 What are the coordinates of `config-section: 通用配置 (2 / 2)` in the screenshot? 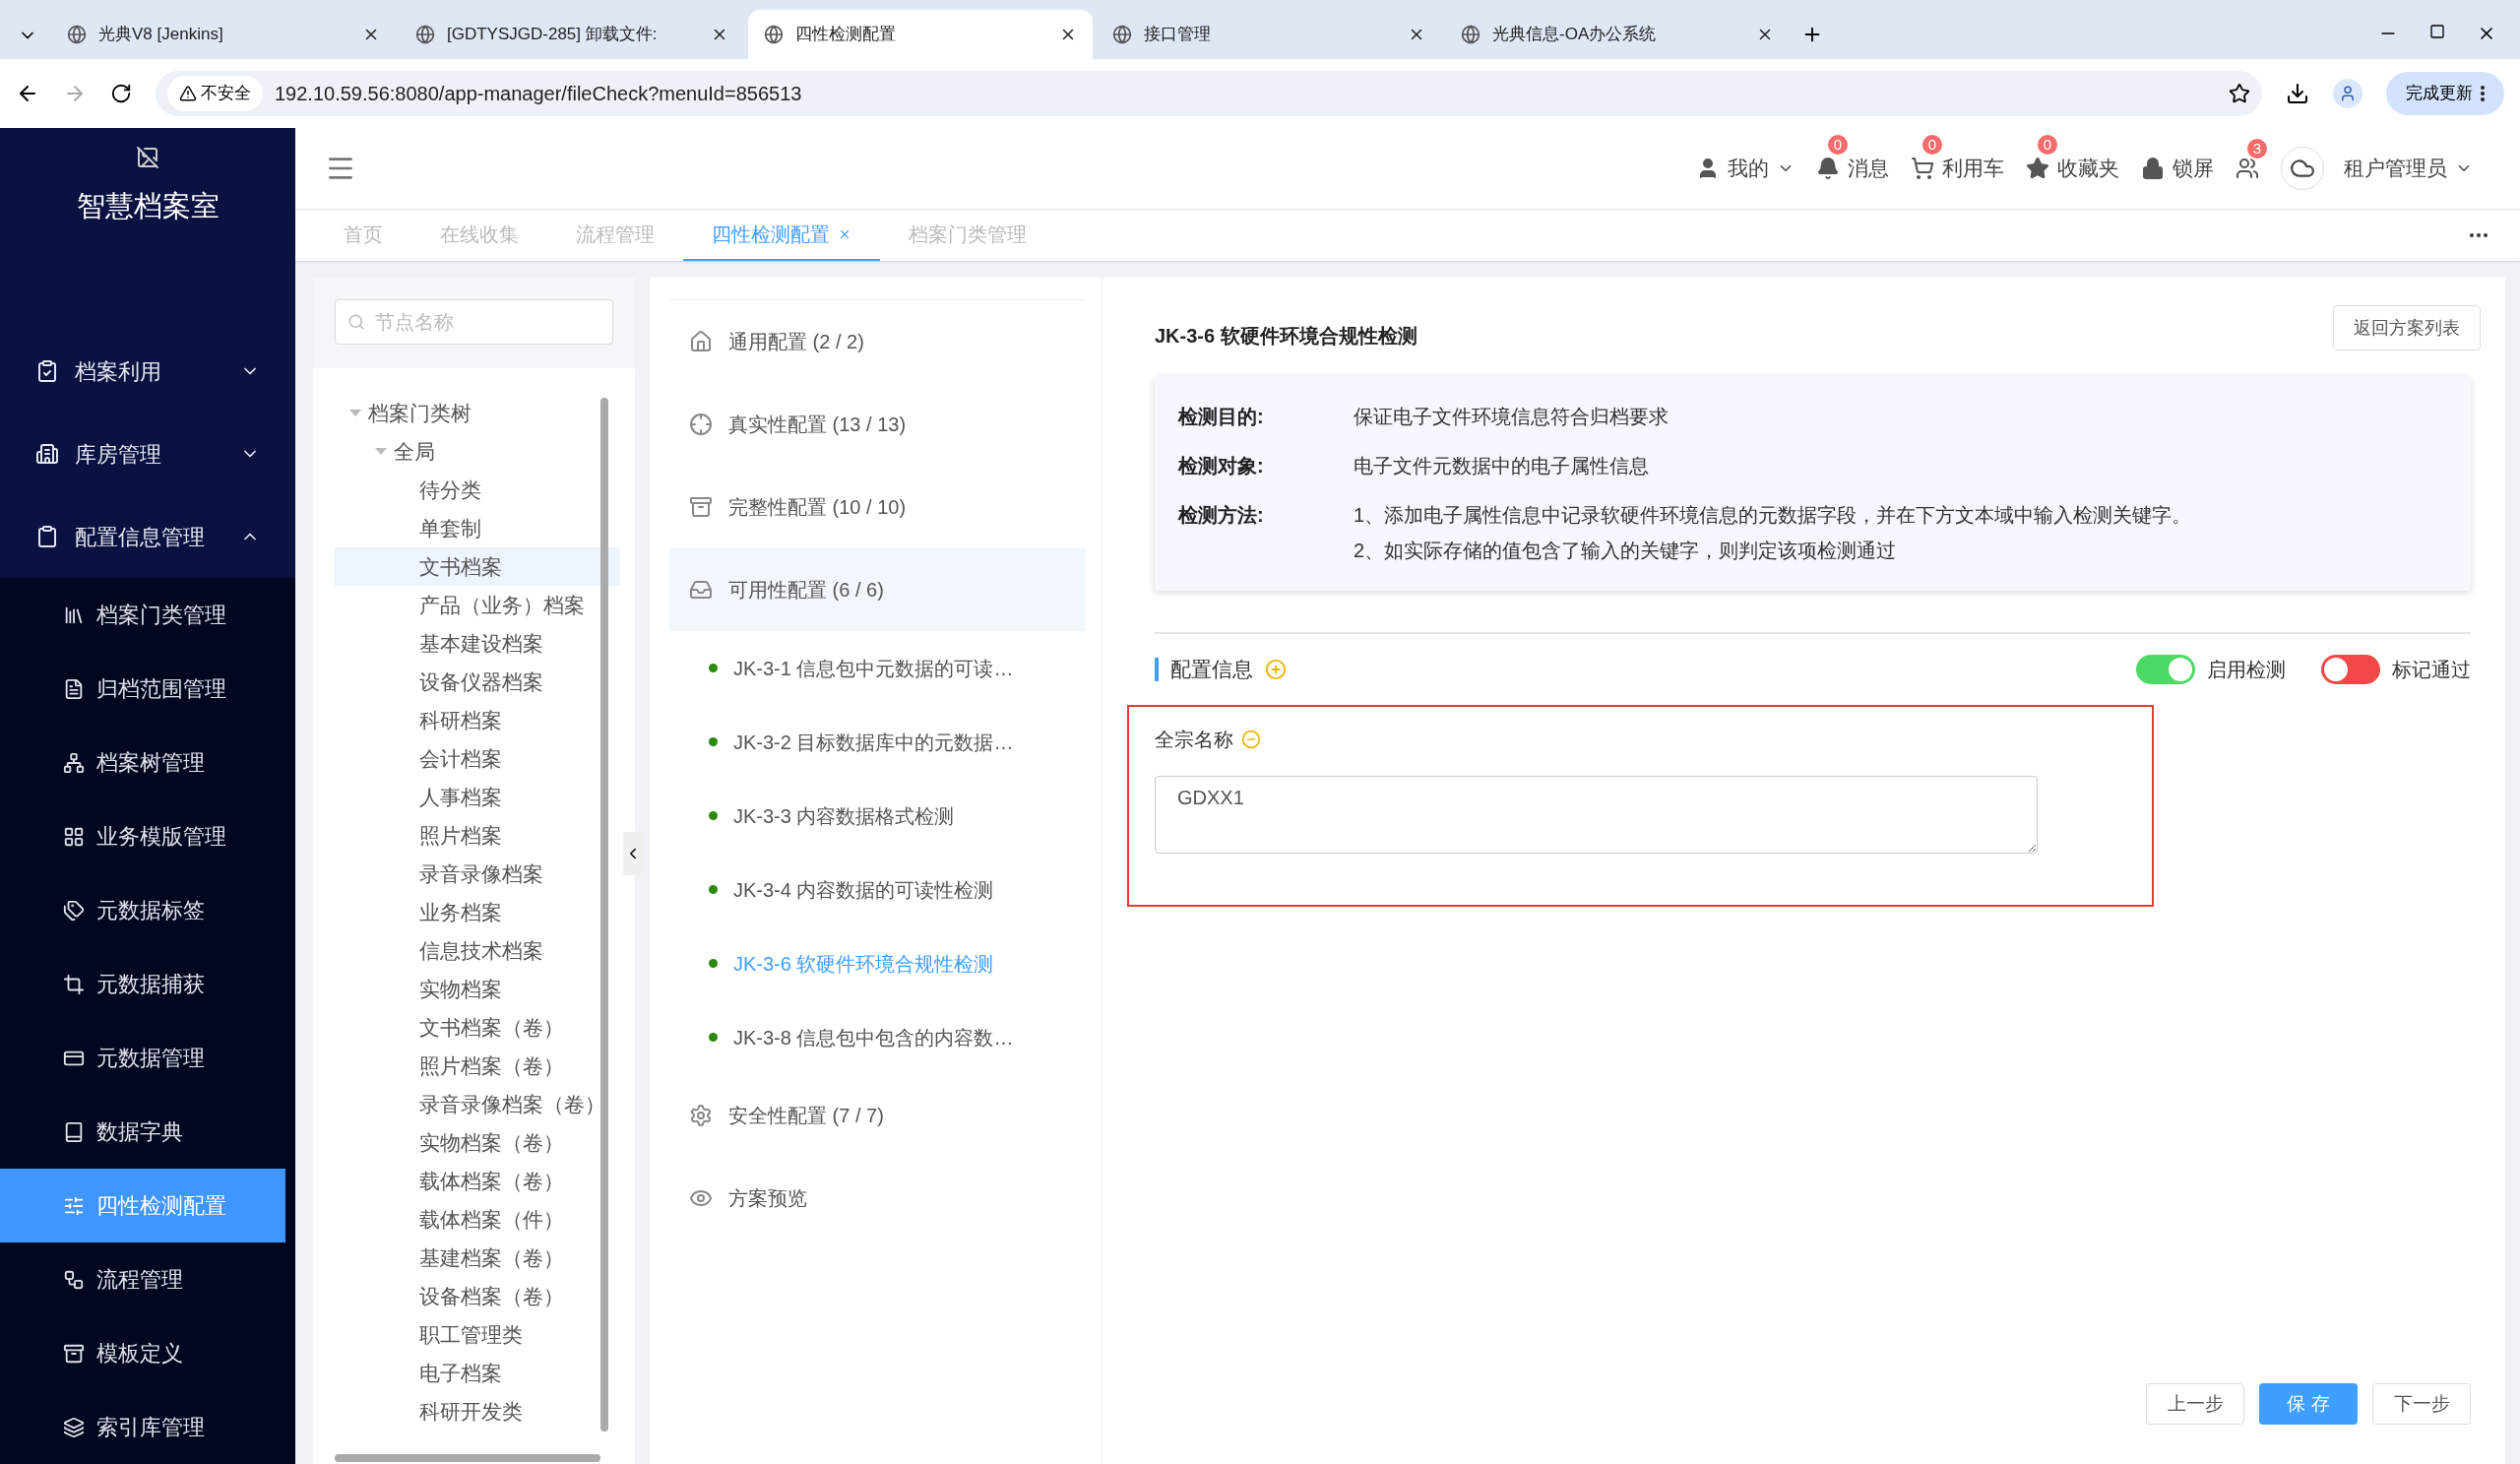 It's located at (877, 342).